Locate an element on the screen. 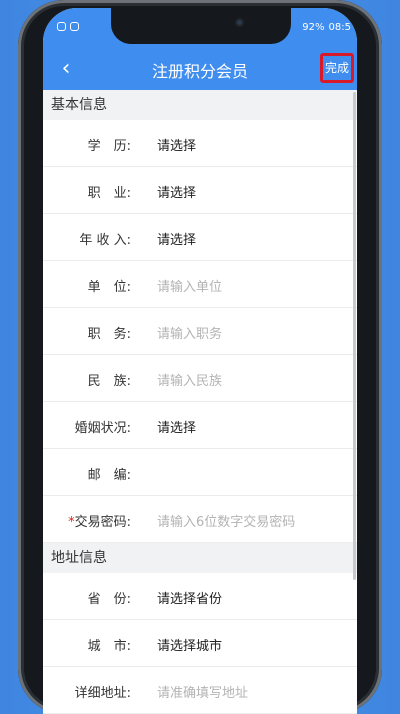 Image resolution: width=400 pixels, height=714 pixels. form-row-employer: 单 位: 请输入单位 is located at coordinates (200, 284).